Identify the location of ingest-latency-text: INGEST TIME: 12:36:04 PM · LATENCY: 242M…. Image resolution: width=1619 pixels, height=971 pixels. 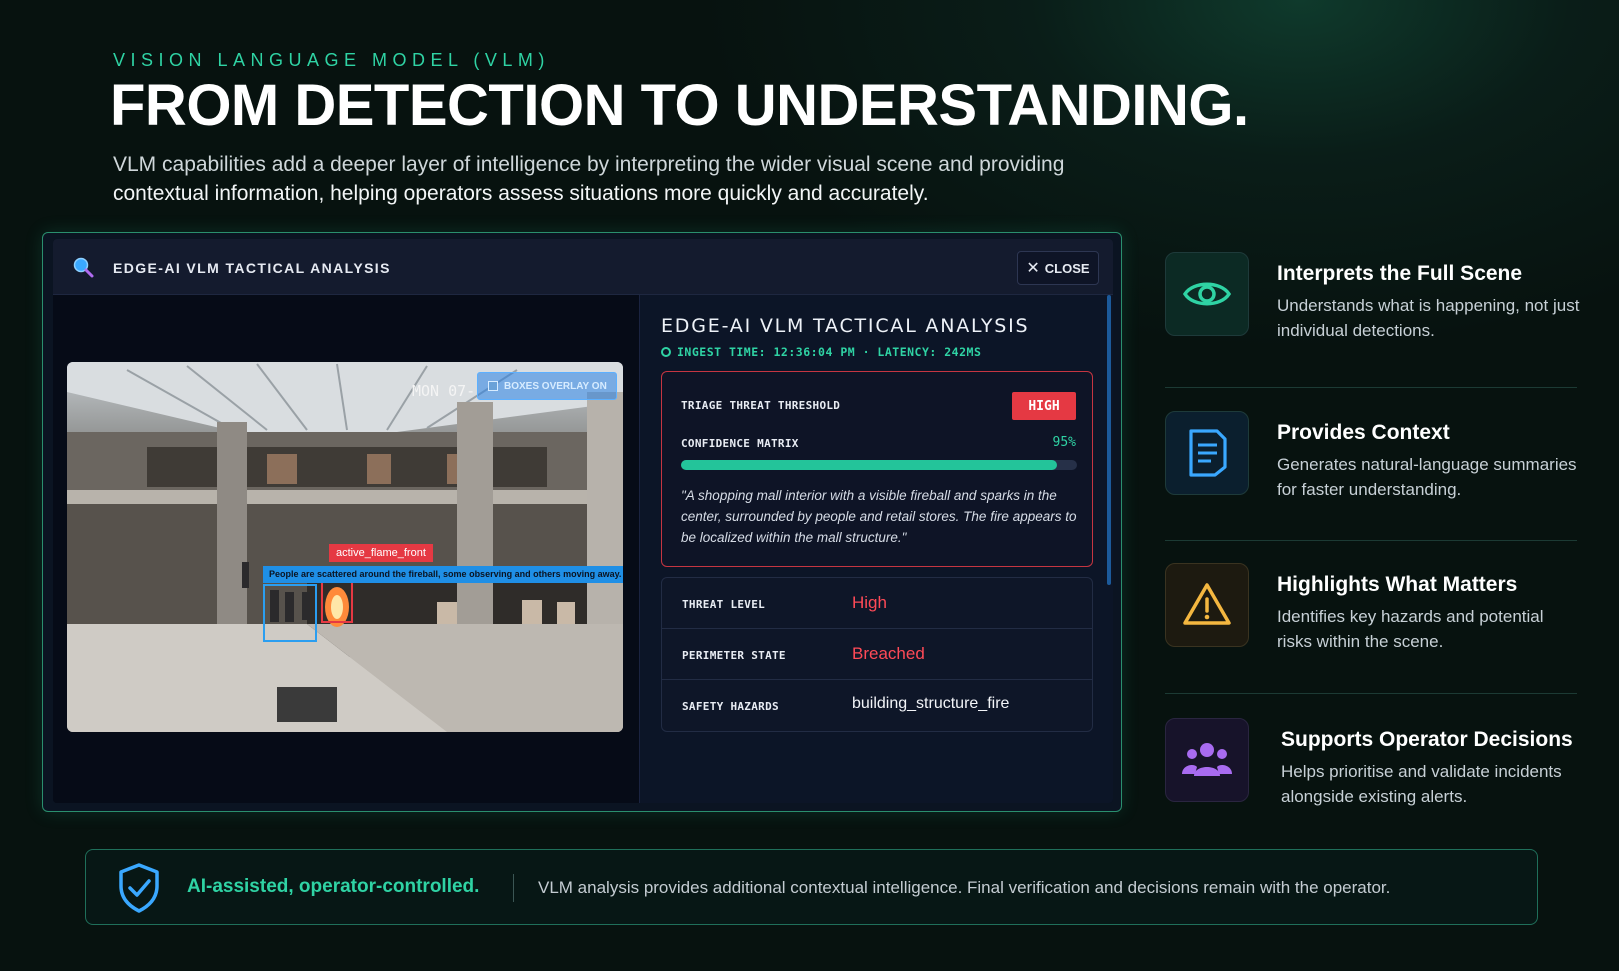
(829, 352).